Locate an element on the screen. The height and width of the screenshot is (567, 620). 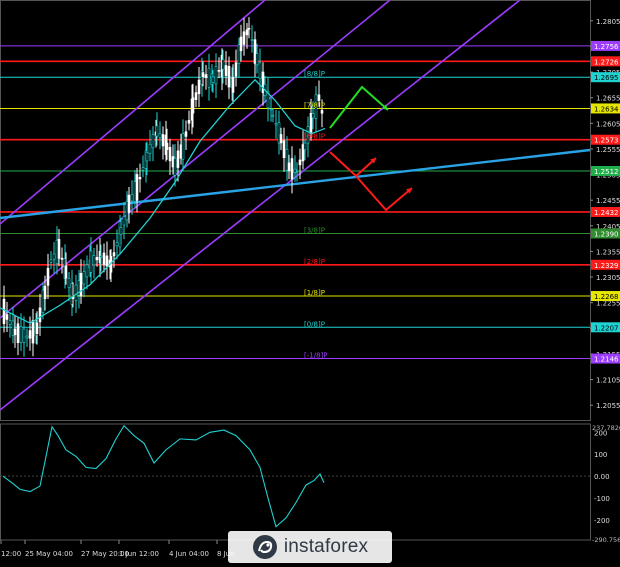
time-label: 25 May 04:00 is located at coordinates (49, 554).